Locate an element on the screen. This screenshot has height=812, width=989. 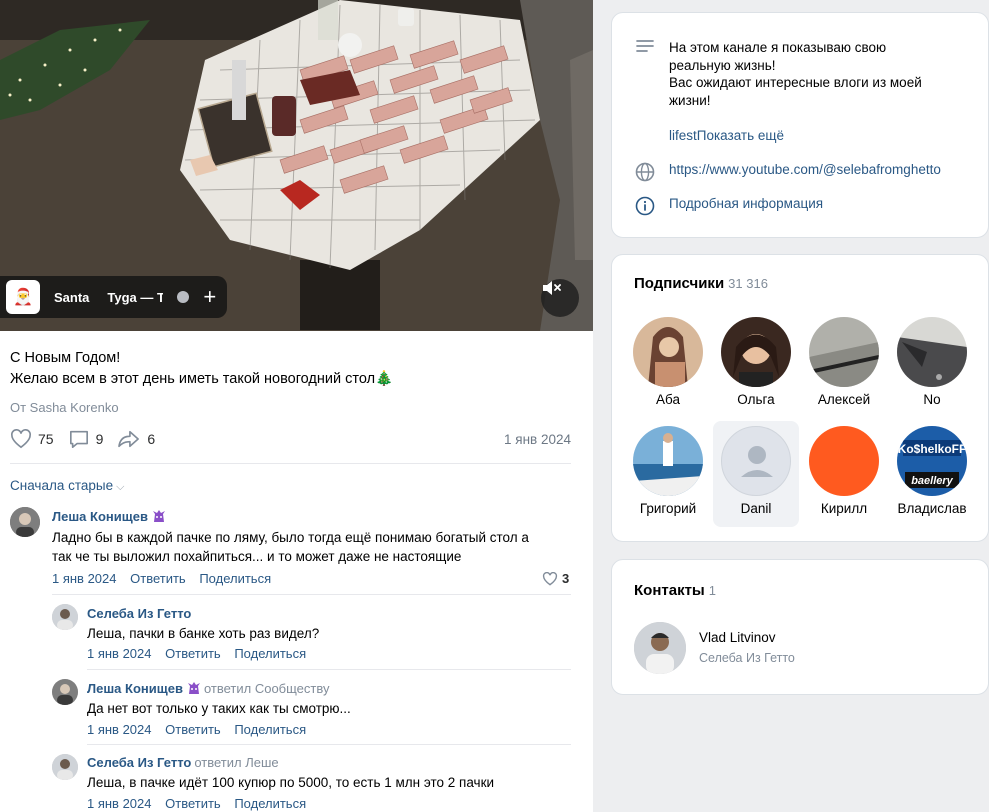
globe-icon is located at coordinates (645, 172).